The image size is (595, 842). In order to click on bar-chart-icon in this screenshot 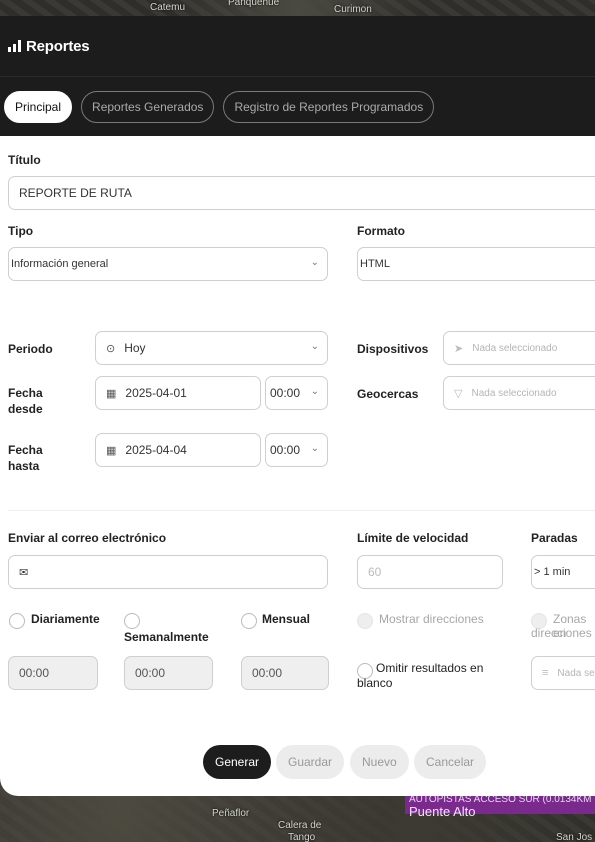, I will do `click(14, 46)`.